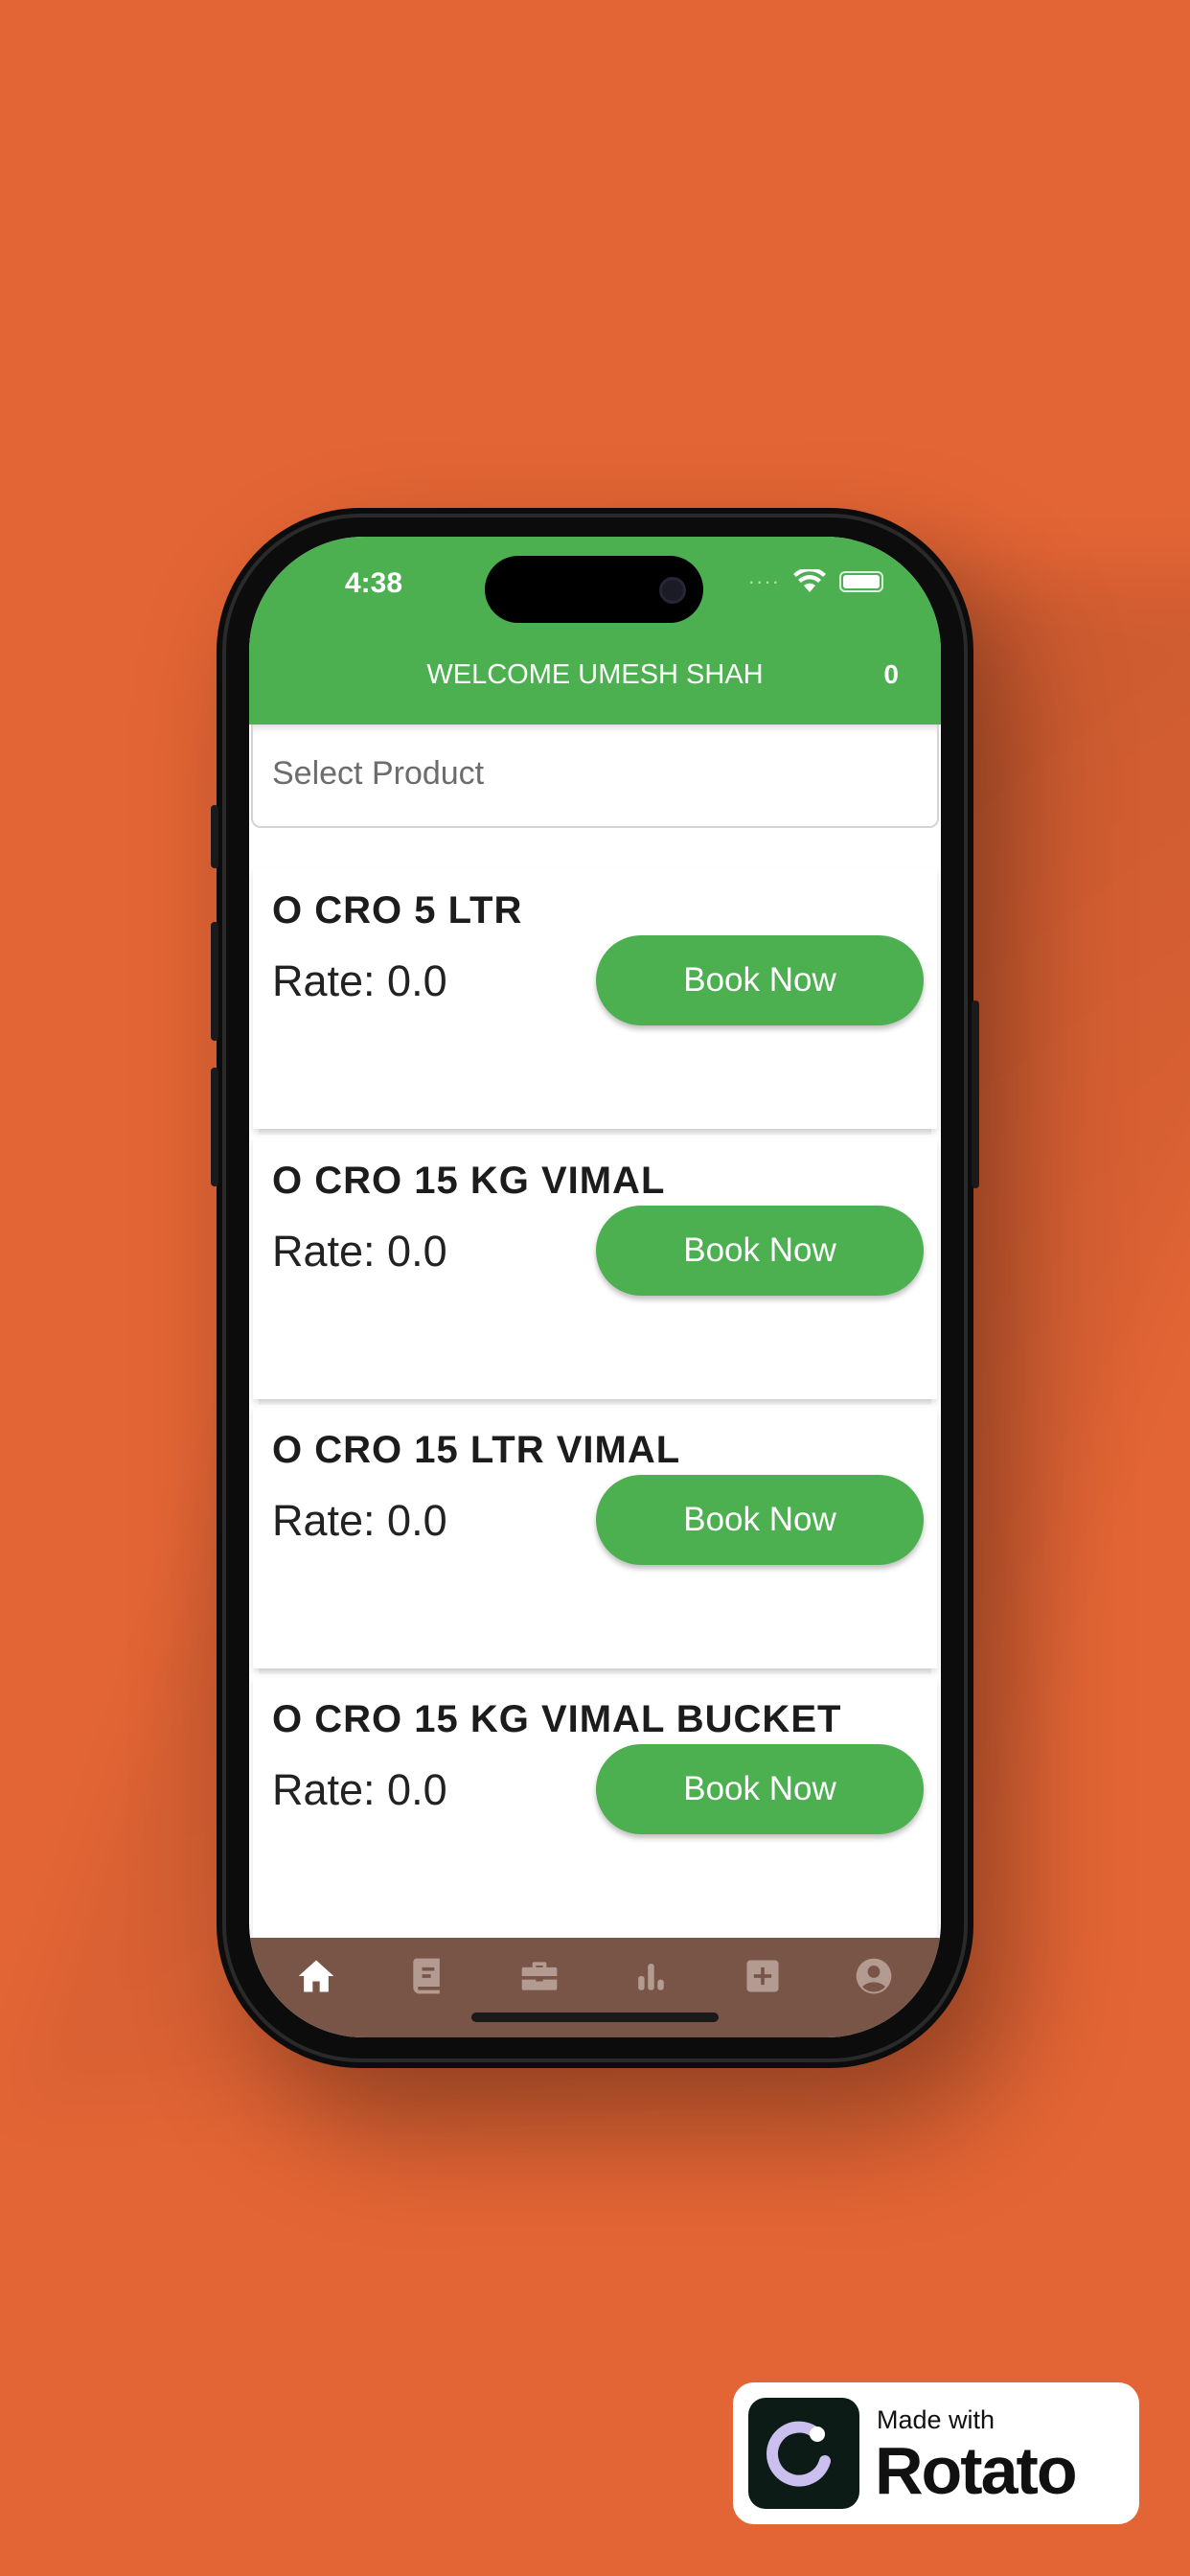  What do you see at coordinates (214, 981) in the screenshot?
I see `phone-volume-up-button` at bounding box center [214, 981].